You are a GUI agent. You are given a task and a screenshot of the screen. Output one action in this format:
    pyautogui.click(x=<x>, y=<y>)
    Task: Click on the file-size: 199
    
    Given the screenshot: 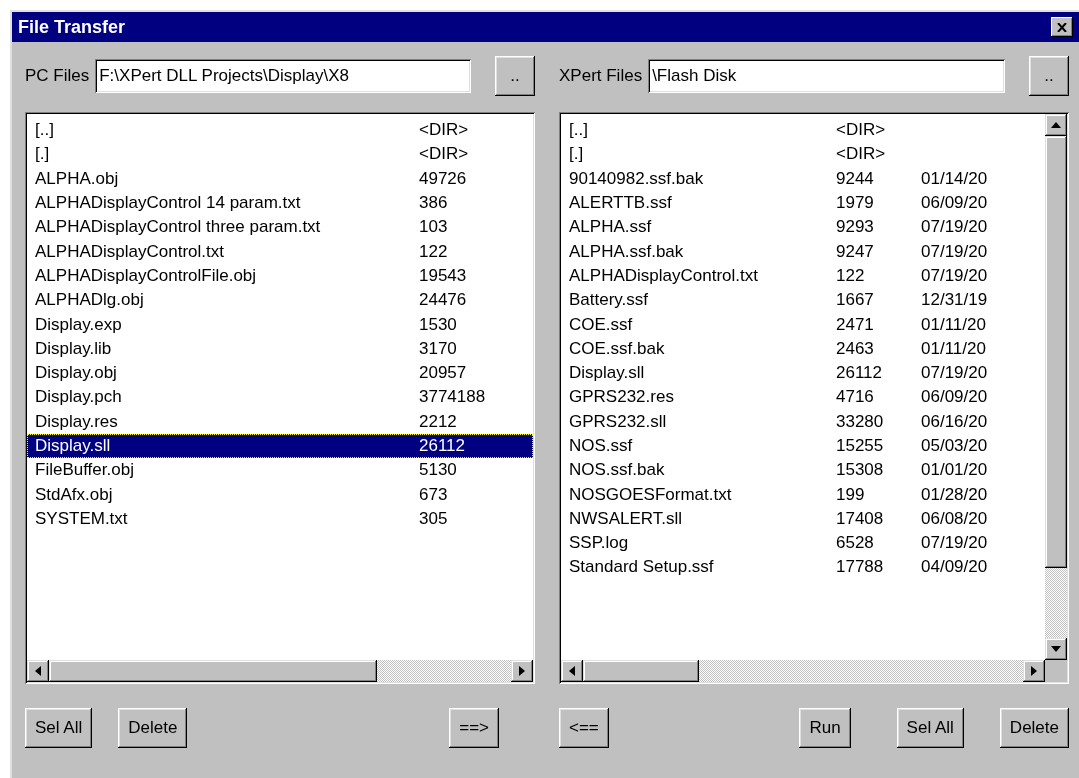 What is the action you would take?
    pyautogui.click(x=851, y=494)
    